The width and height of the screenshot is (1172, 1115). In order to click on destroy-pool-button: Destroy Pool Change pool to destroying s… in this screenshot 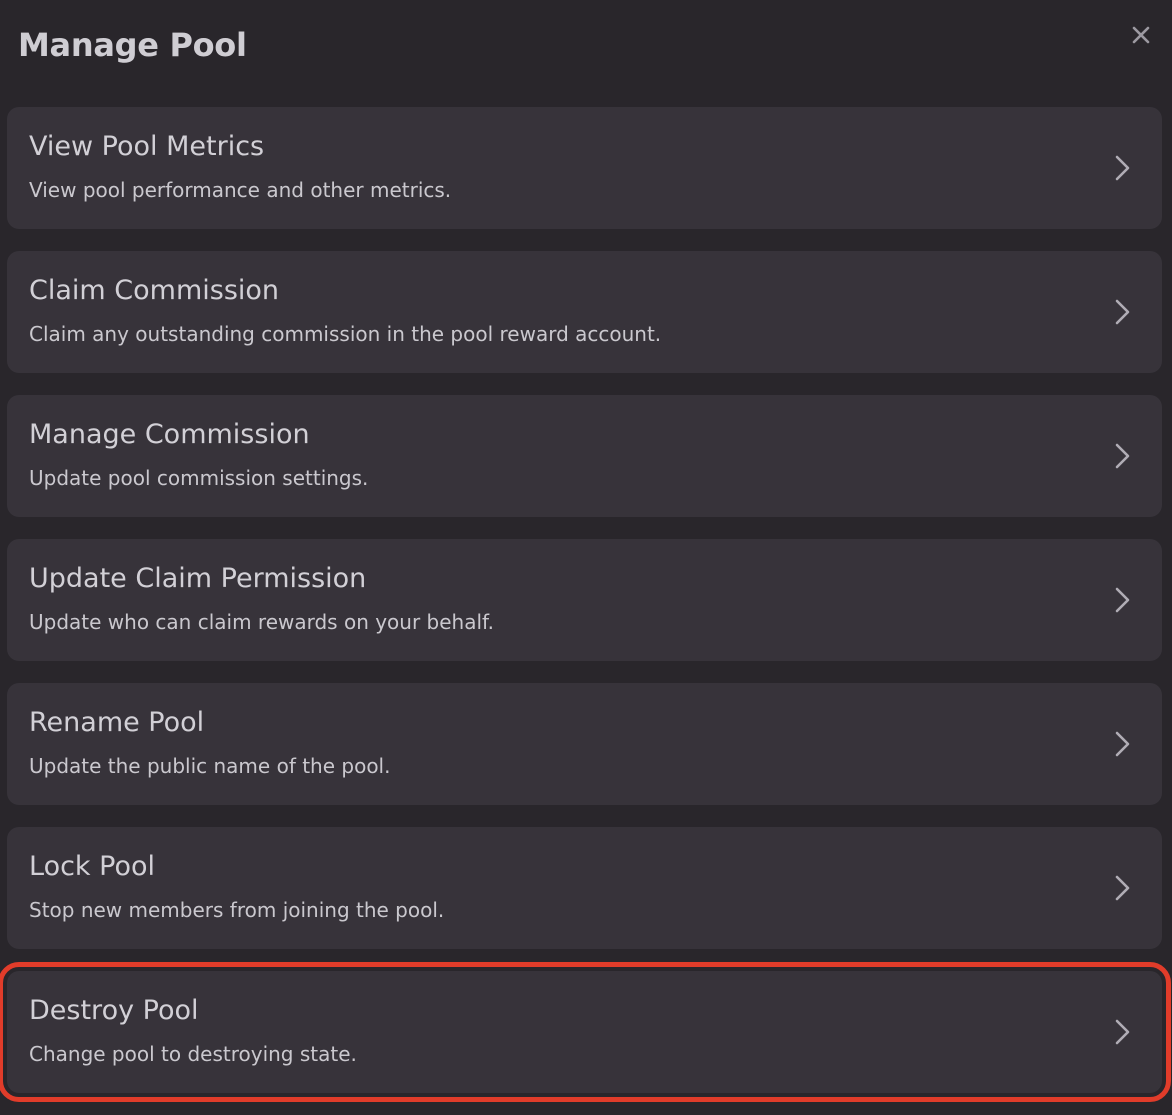, I will do `click(585, 1032)`.